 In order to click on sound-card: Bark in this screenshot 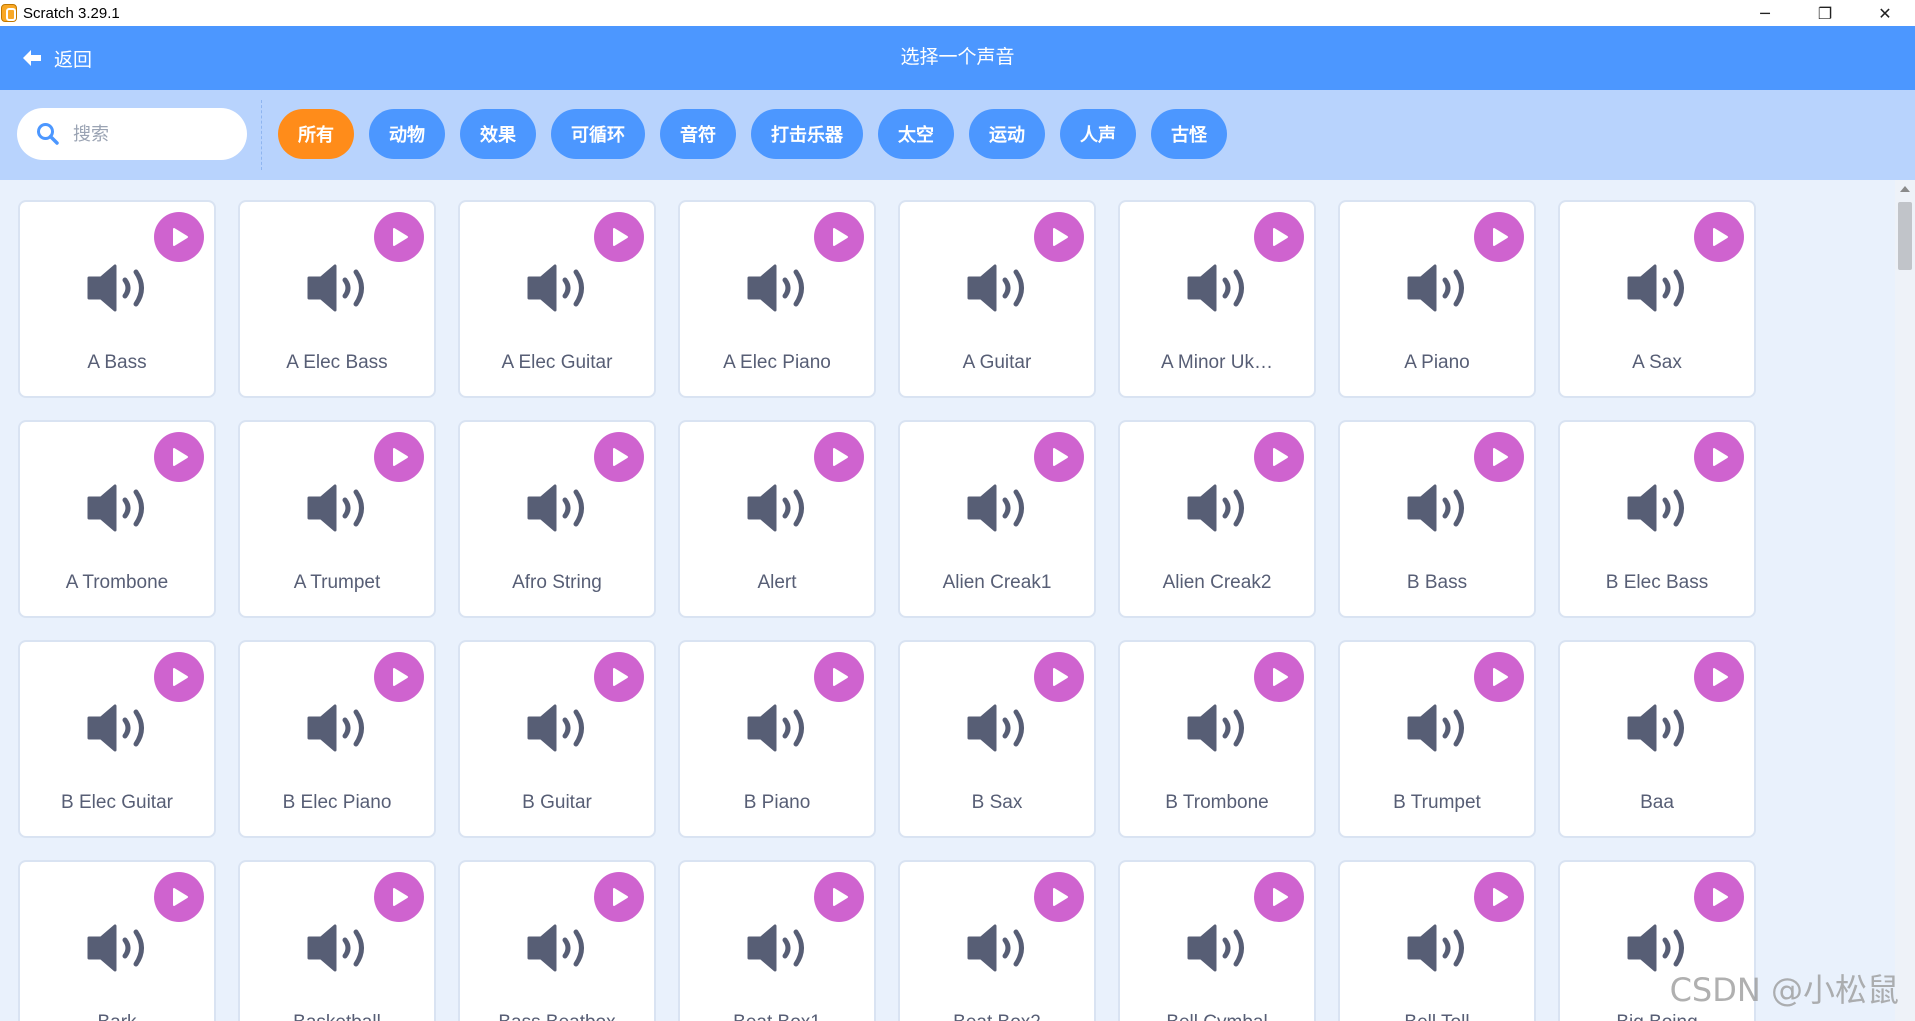, I will do `click(117, 940)`.